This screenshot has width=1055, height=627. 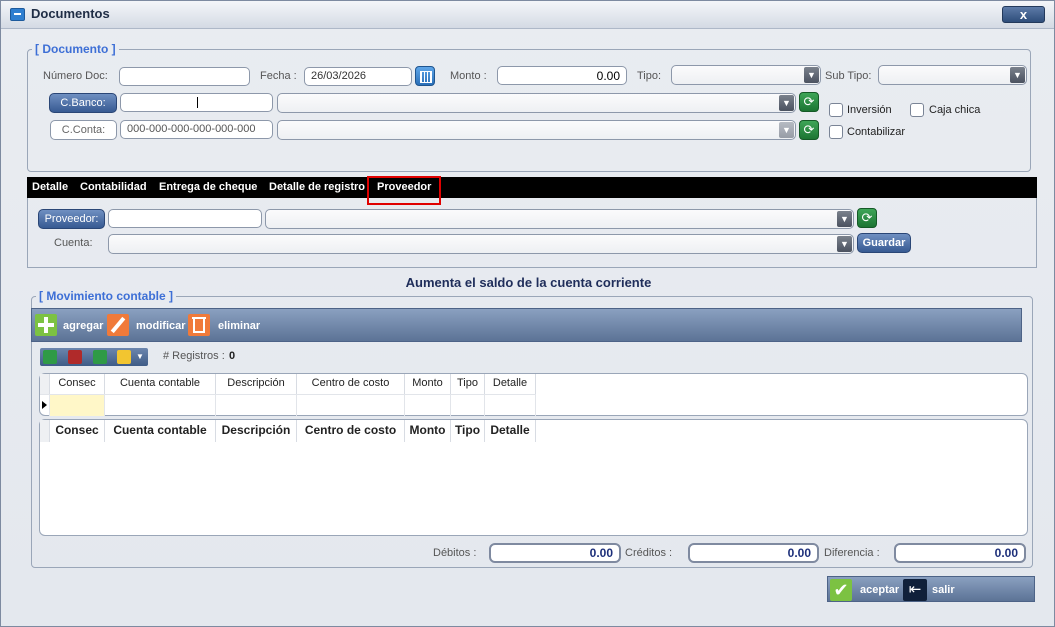 What do you see at coordinates (884, 243) in the screenshot?
I see `guardar-button: Guardar` at bounding box center [884, 243].